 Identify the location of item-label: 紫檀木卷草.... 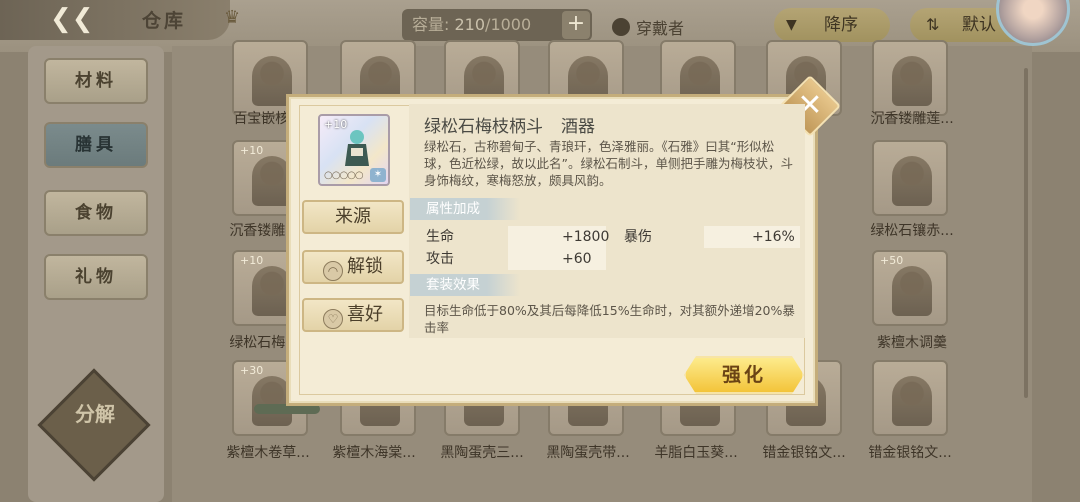
(268, 453).